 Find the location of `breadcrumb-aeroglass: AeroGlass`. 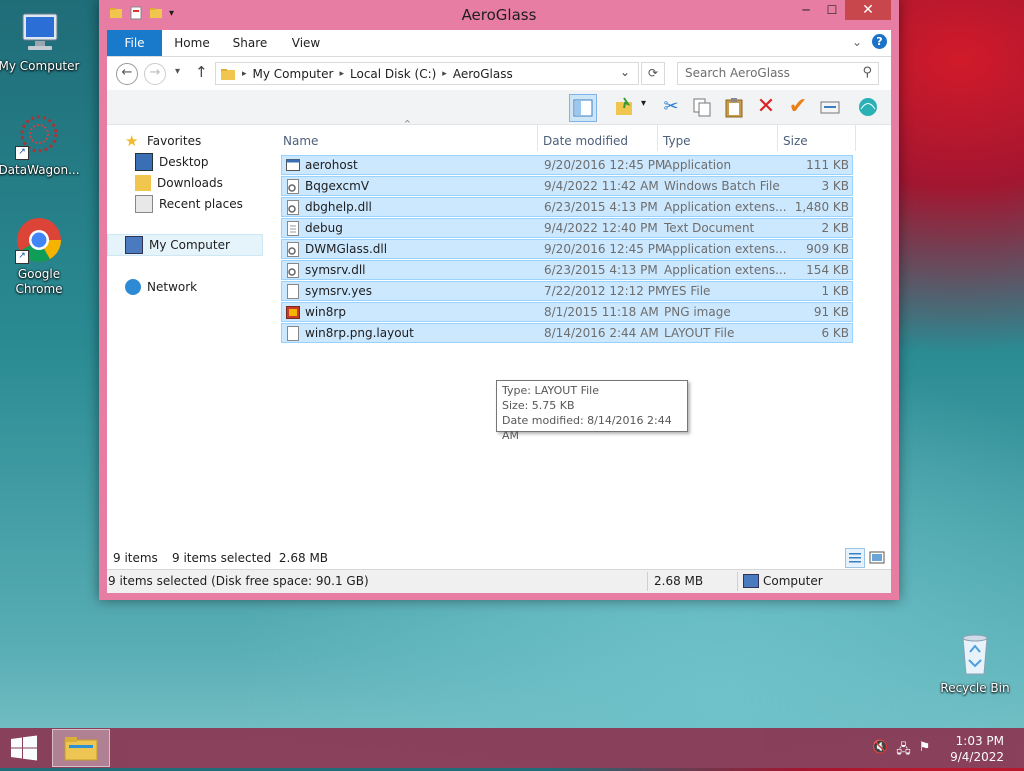

breadcrumb-aeroglass: AeroGlass is located at coordinates (483, 74).